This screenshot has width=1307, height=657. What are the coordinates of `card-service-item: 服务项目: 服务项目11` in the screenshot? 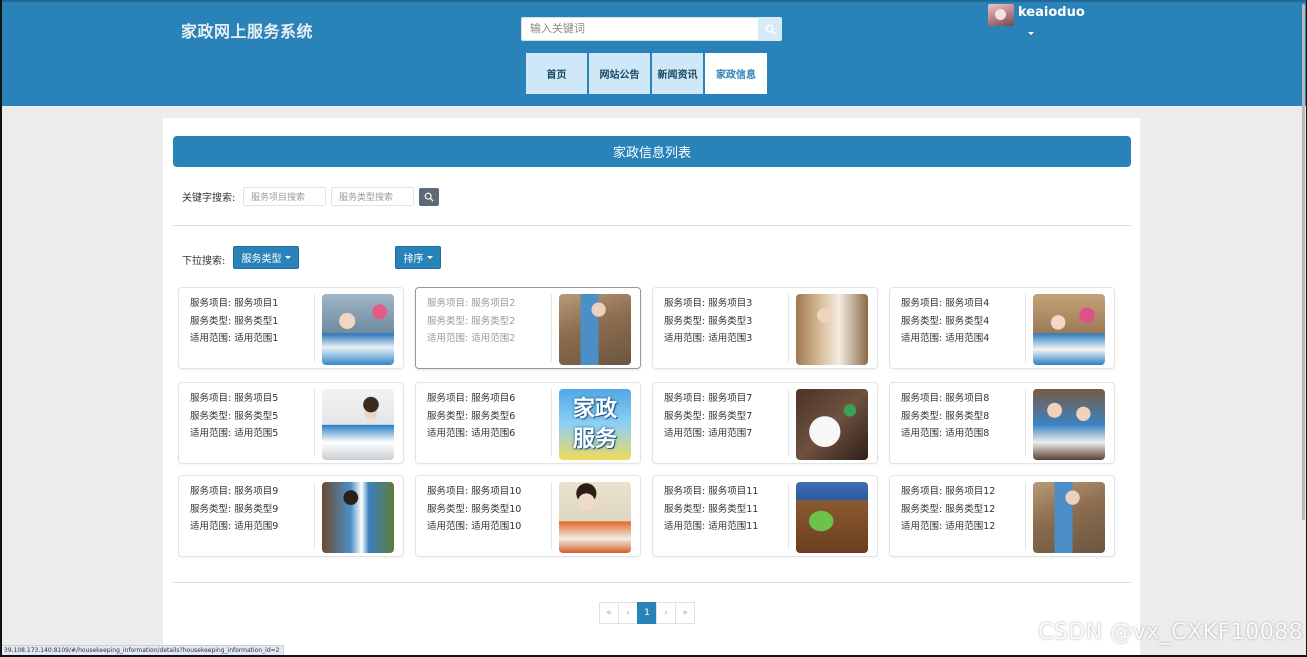 It's located at (711, 491).